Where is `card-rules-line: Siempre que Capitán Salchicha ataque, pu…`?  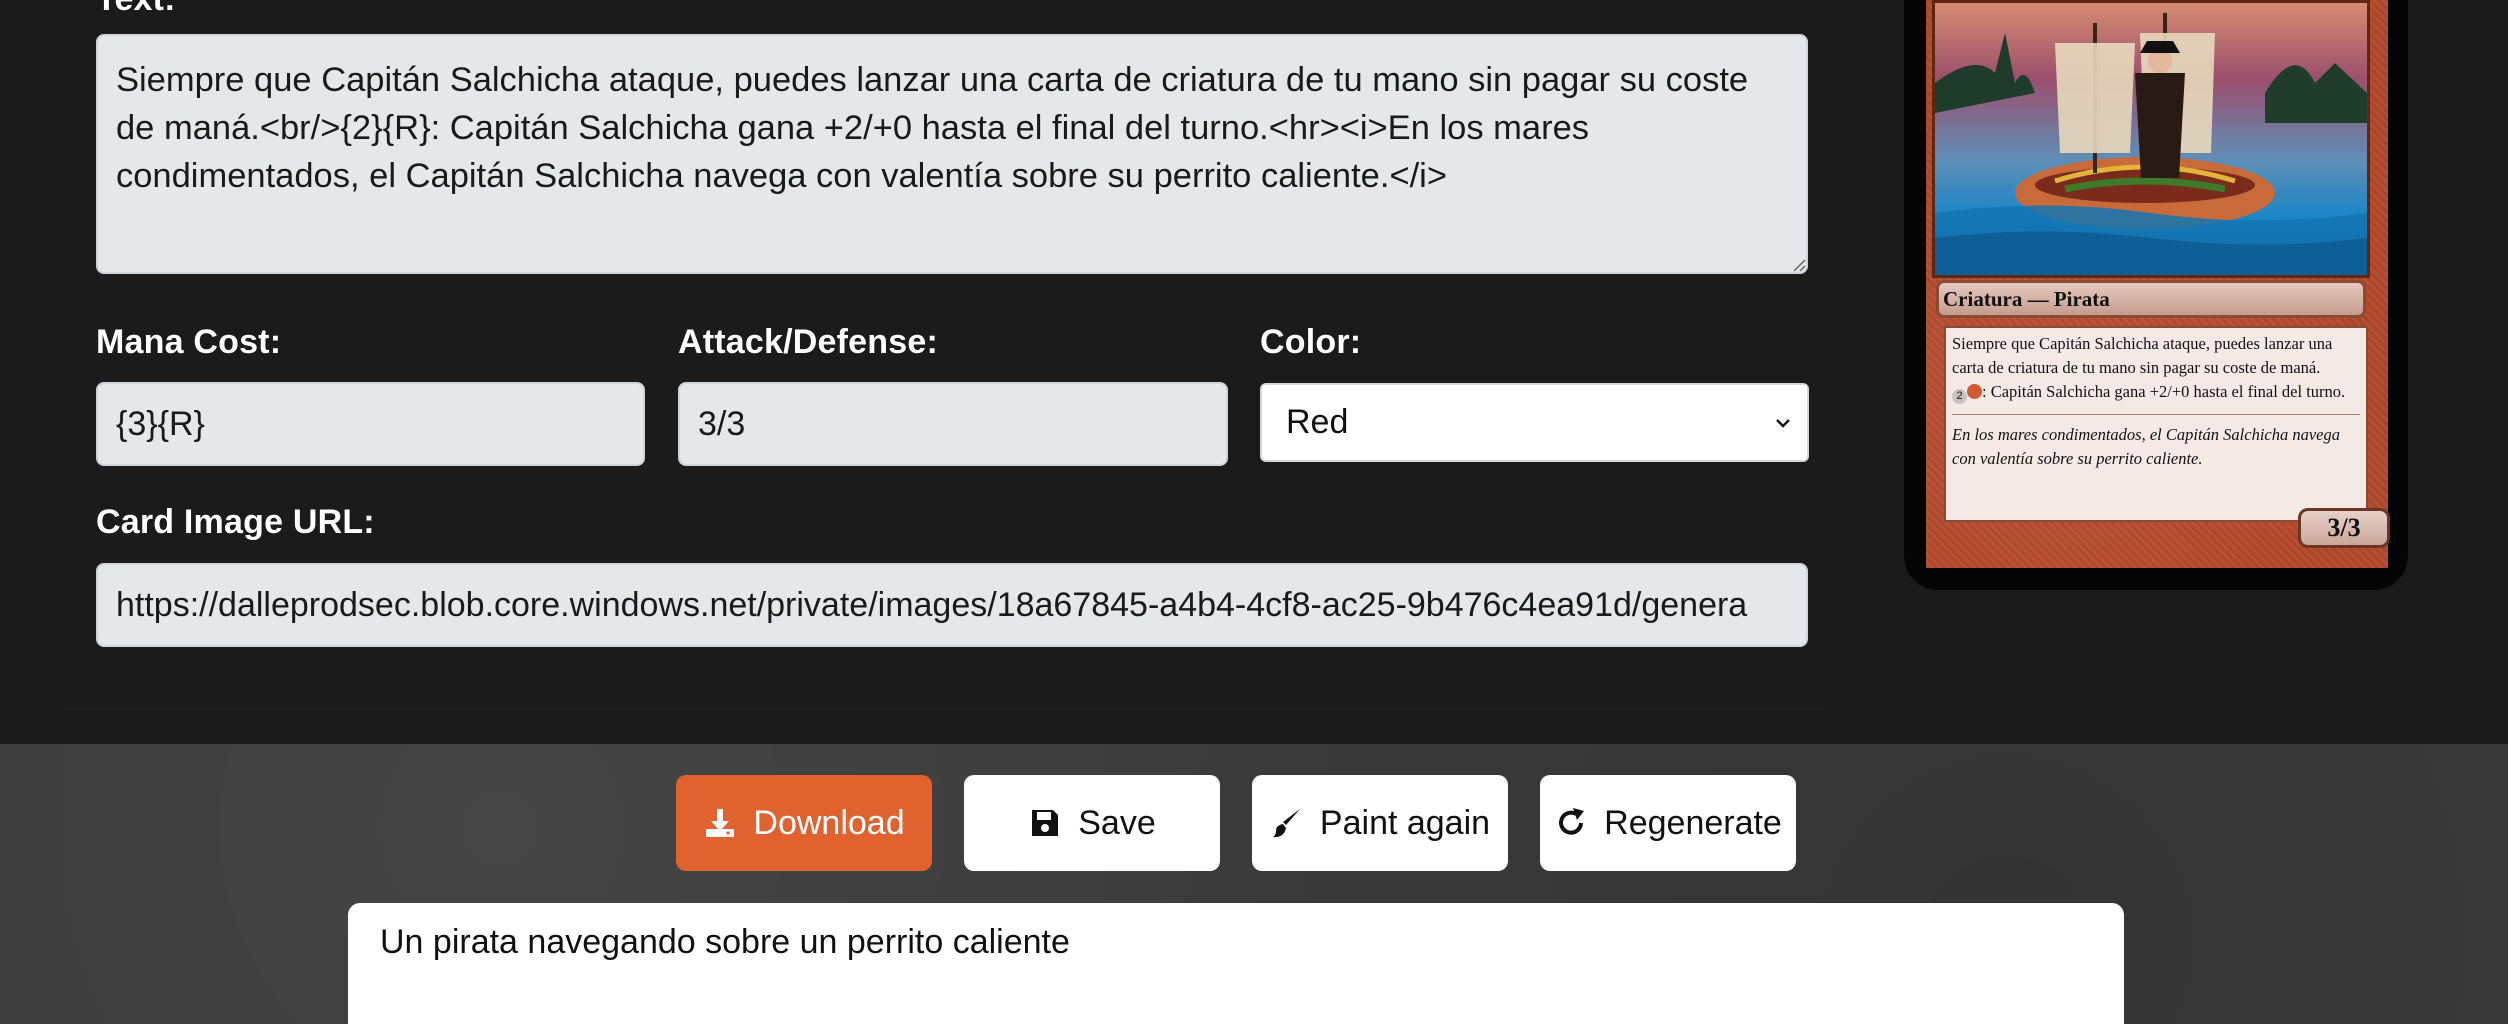
card-rules-line: Siempre que Capitán Salchicha ataque, pu… is located at coordinates (2142, 355).